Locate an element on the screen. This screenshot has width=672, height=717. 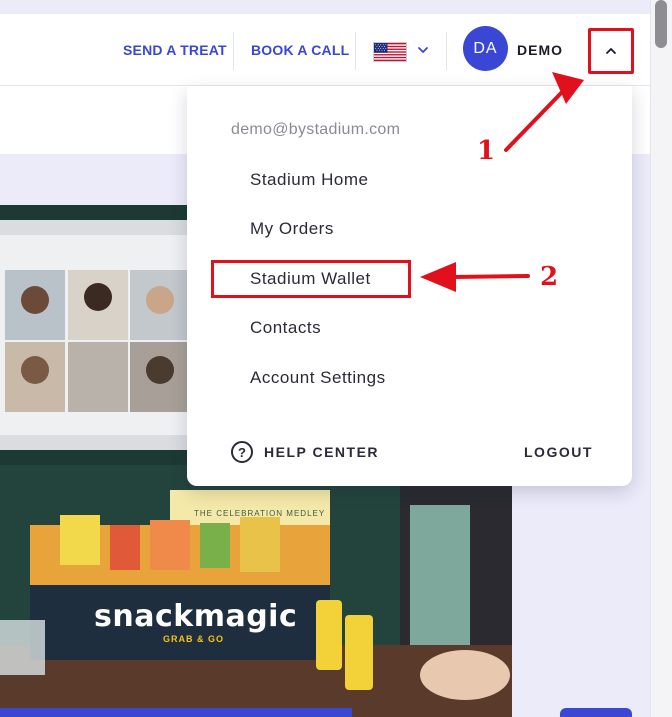
hero-brand-subtext: GRAB & GO is located at coordinates (194, 639).